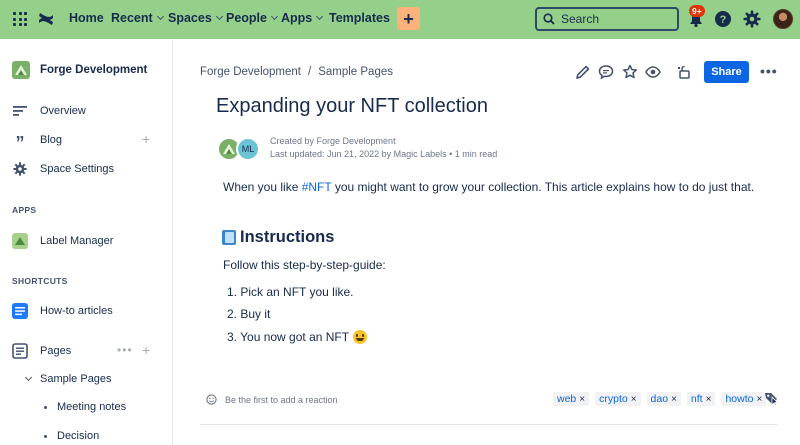 This screenshot has height=445, width=800. Describe the element at coordinates (249, 314) in the screenshot. I see `list-item: 2. Buy it` at that location.